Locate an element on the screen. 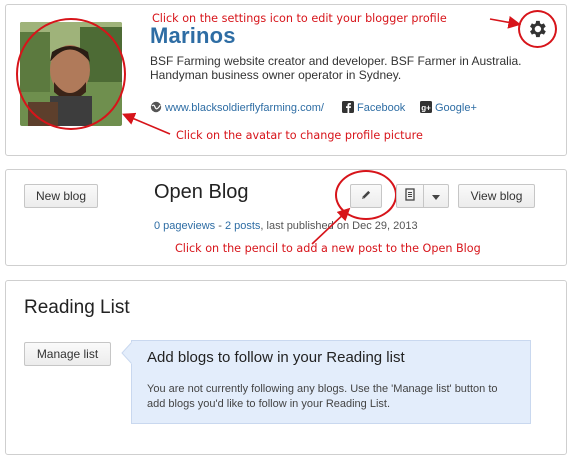 This screenshot has width=572, height=462. settings-arrow is located at coordinates (505, 22).